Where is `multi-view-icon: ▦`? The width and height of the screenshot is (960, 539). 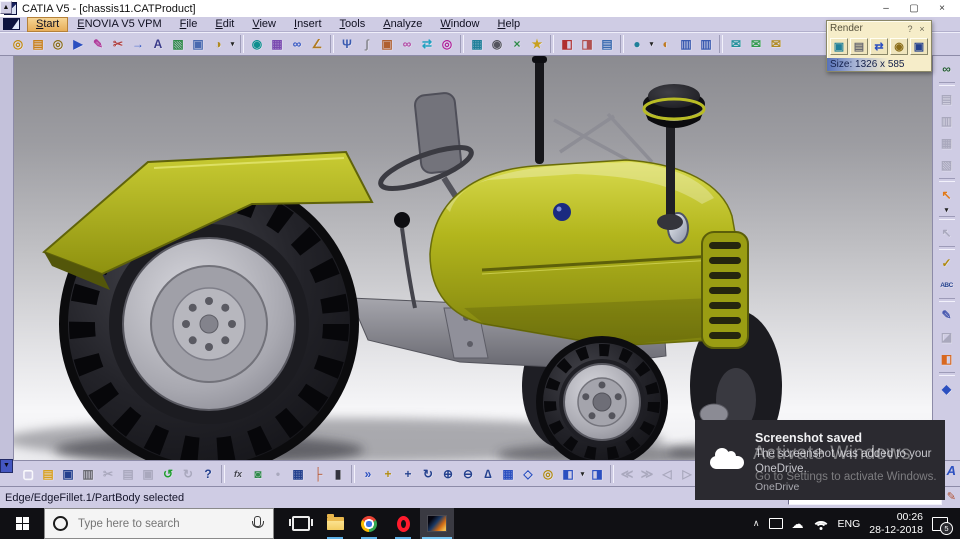
multi-view-icon: ▦ is located at coordinates (508, 473).